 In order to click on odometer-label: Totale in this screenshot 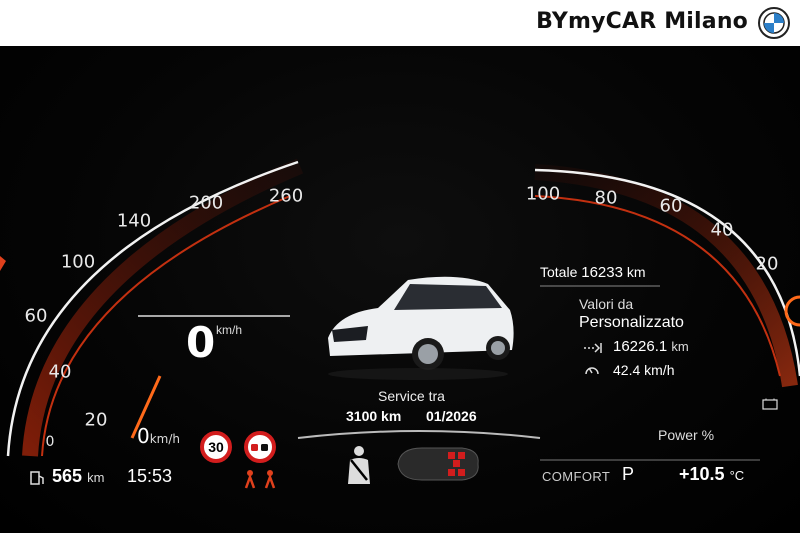, I will do `click(559, 272)`.